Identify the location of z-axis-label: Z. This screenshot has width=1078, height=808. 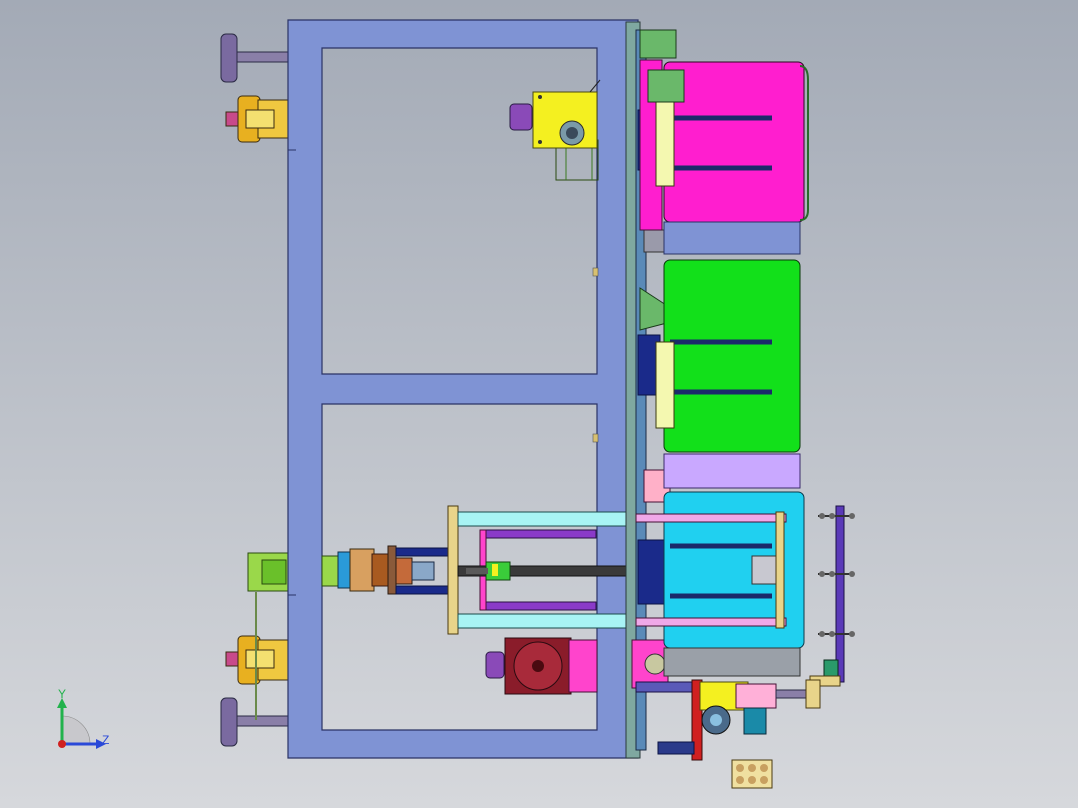
(105, 740).